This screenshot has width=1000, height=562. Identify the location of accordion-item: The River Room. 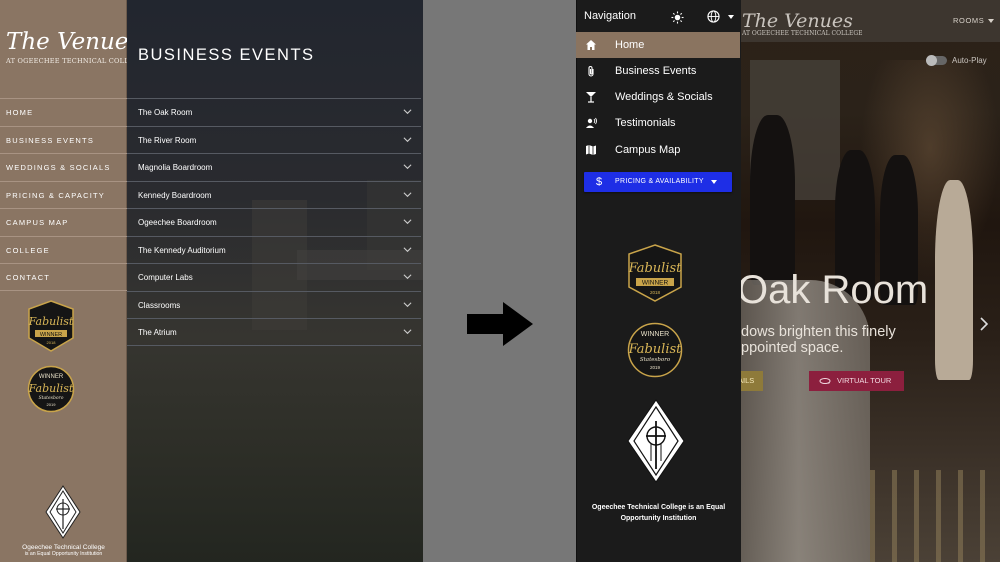
(274, 139).